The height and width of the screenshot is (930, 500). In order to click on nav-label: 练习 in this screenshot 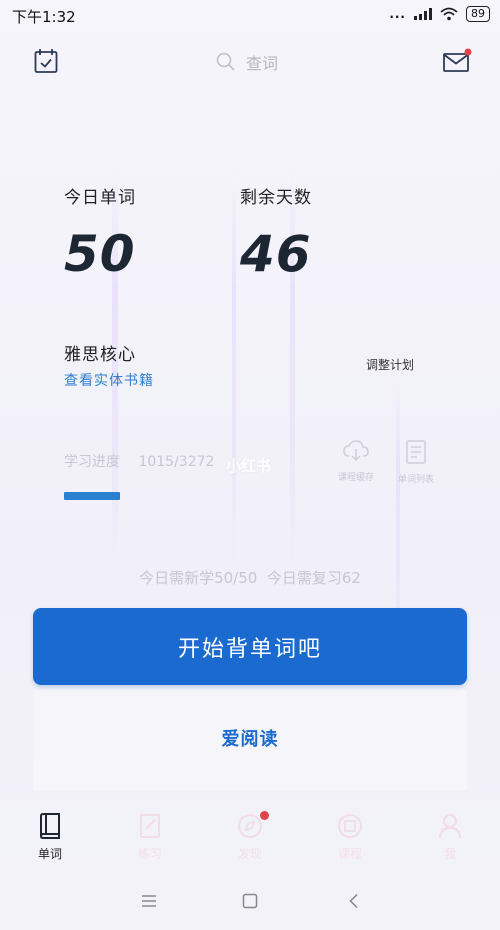, I will do `click(149, 854)`.